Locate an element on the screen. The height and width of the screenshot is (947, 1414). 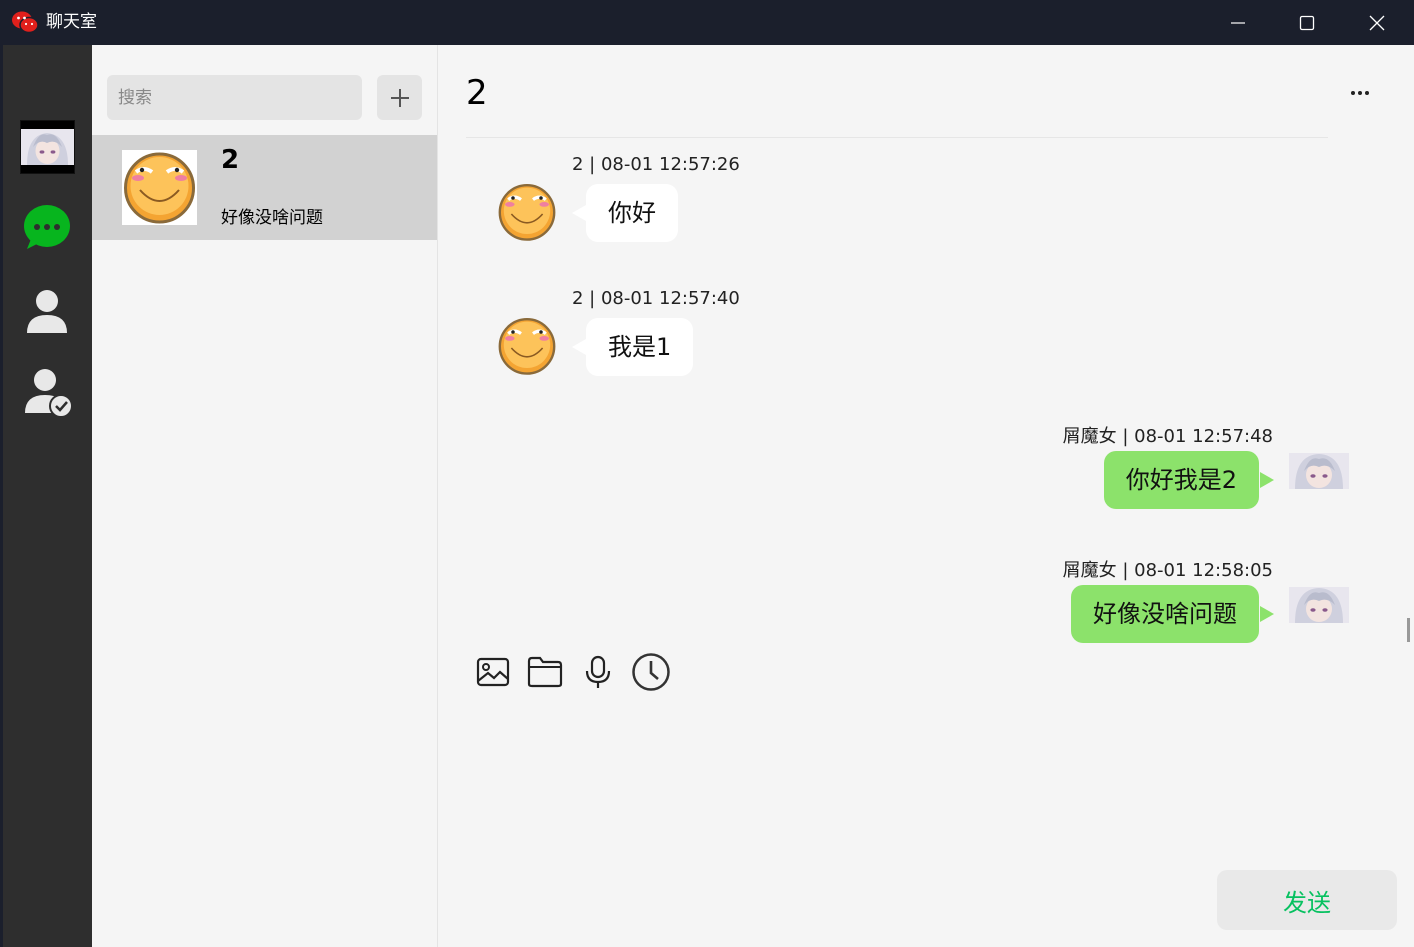
plus-icon is located at coordinates (399, 97).